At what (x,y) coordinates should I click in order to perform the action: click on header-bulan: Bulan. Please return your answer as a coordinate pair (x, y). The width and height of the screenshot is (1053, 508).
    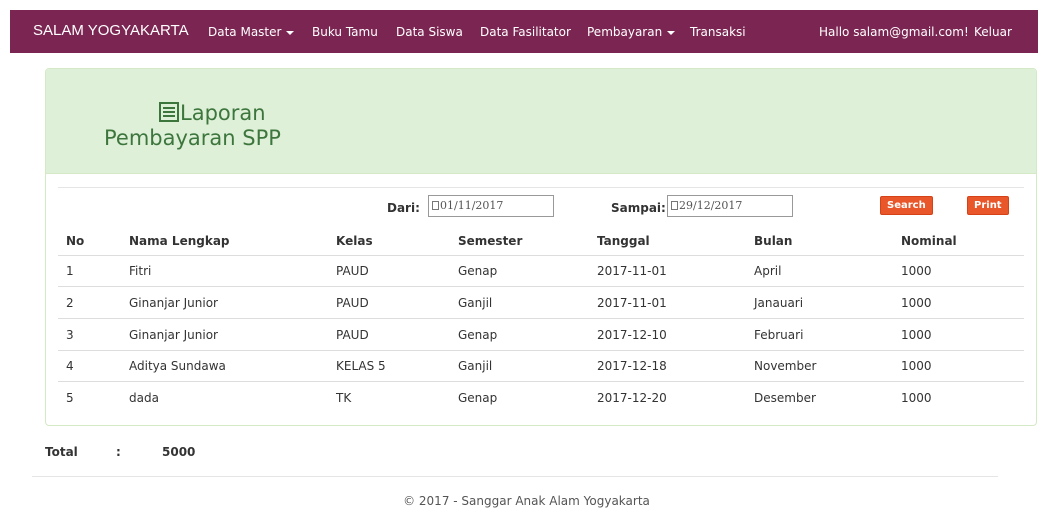
    Looking at the image, I should click on (773, 241).